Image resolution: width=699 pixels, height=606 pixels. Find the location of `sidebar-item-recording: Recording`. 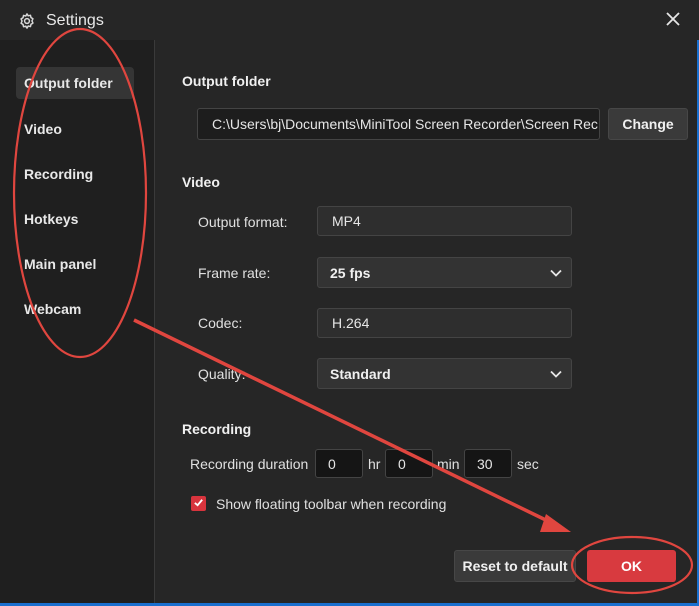

sidebar-item-recording: Recording is located at coordinates (75, 174).